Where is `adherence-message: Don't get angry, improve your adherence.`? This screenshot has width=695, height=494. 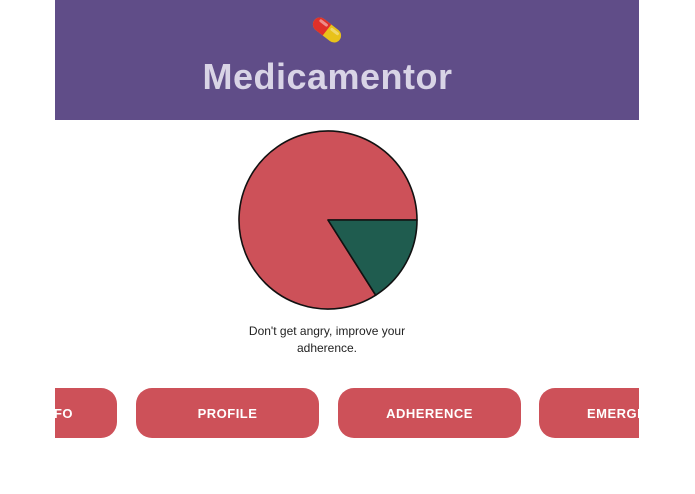
adherence-message: Don't get angry, improve your adherence. is located at coordinates (327, 339).